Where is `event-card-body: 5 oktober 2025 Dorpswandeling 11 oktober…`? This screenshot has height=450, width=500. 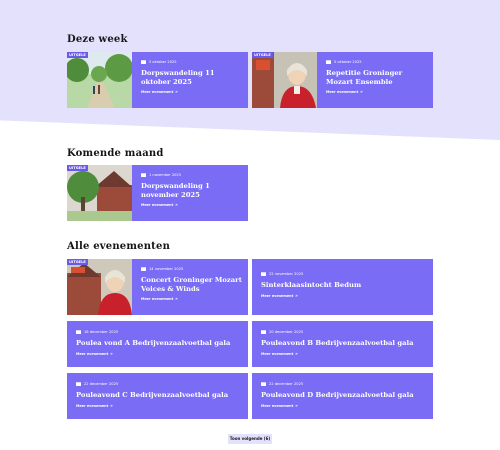 event-card-body: 5 oktober 2025 Dorpswandeling 11 oktober… is located at coordinates (191, 77).